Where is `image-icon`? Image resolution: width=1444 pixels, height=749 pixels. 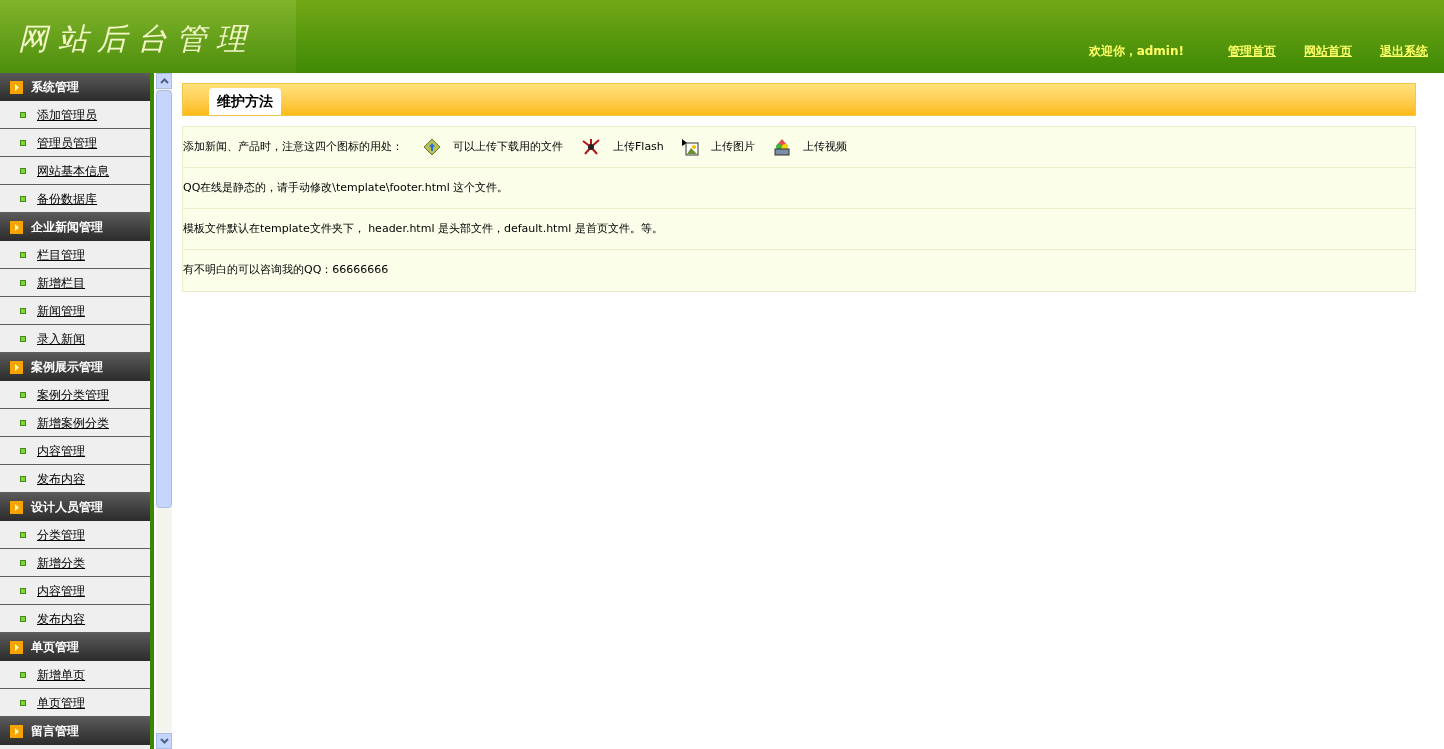 image-icon is located at coordinates (690, 147).